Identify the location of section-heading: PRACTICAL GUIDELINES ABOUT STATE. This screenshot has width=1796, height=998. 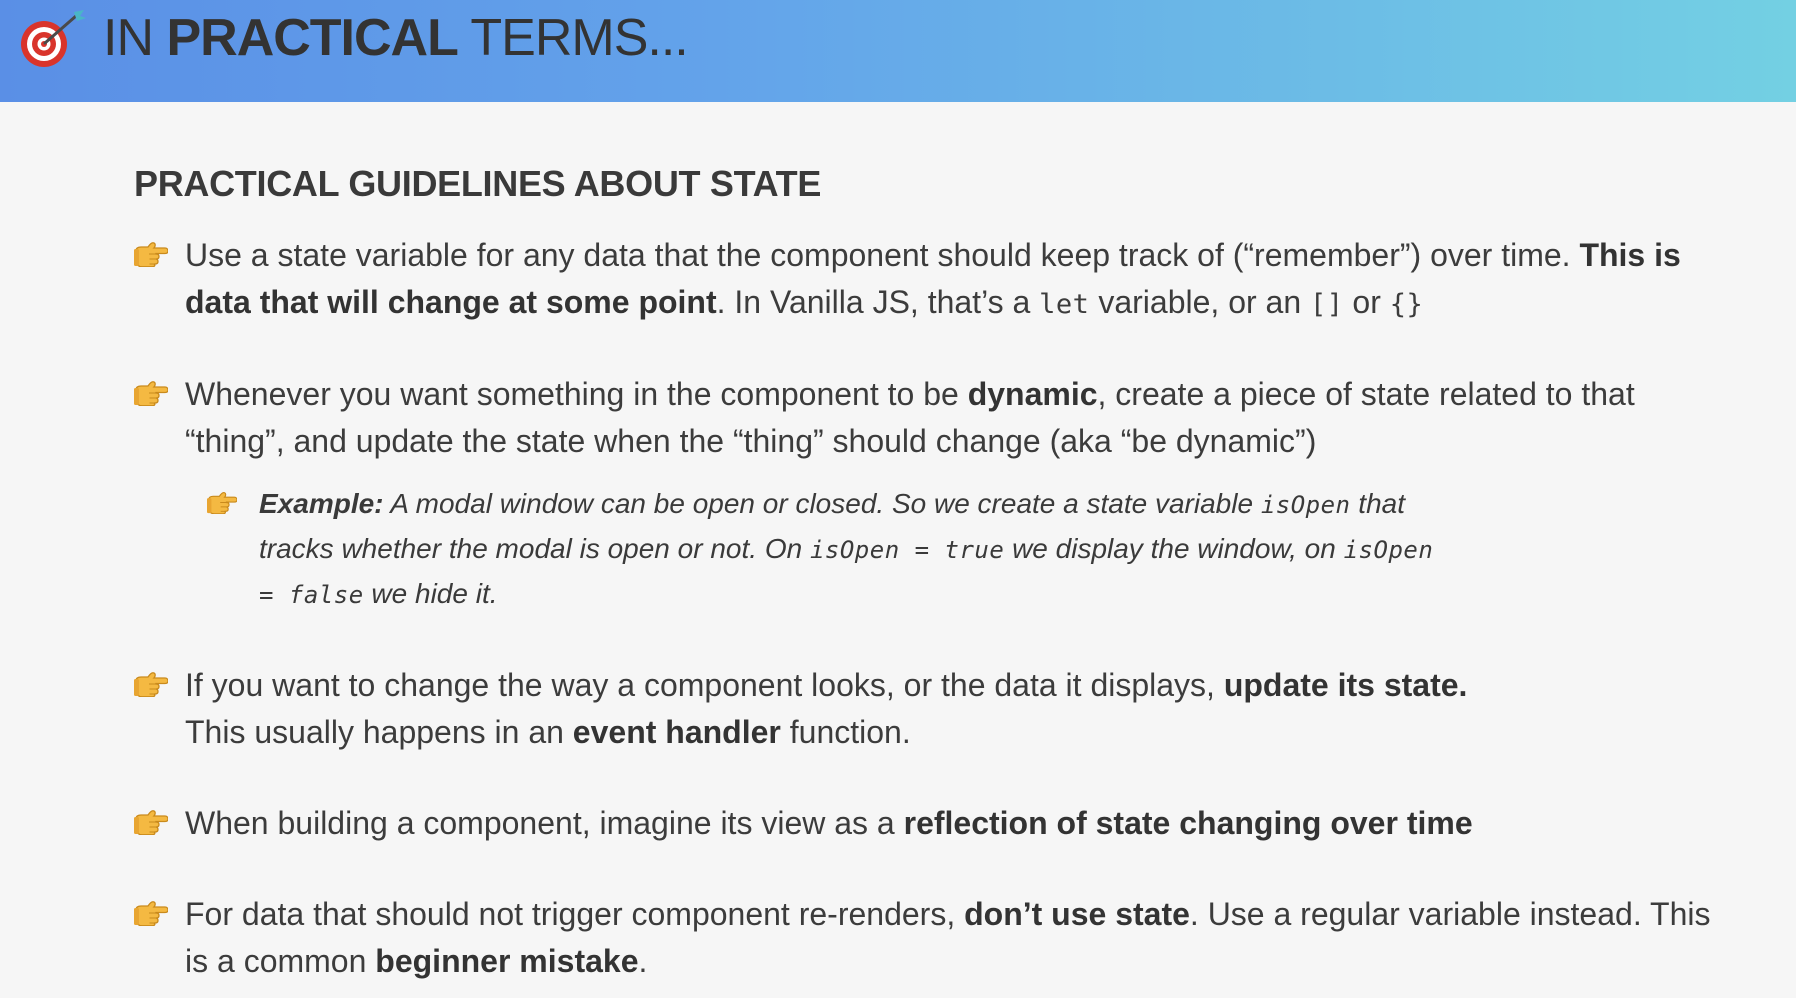
(478, 183).